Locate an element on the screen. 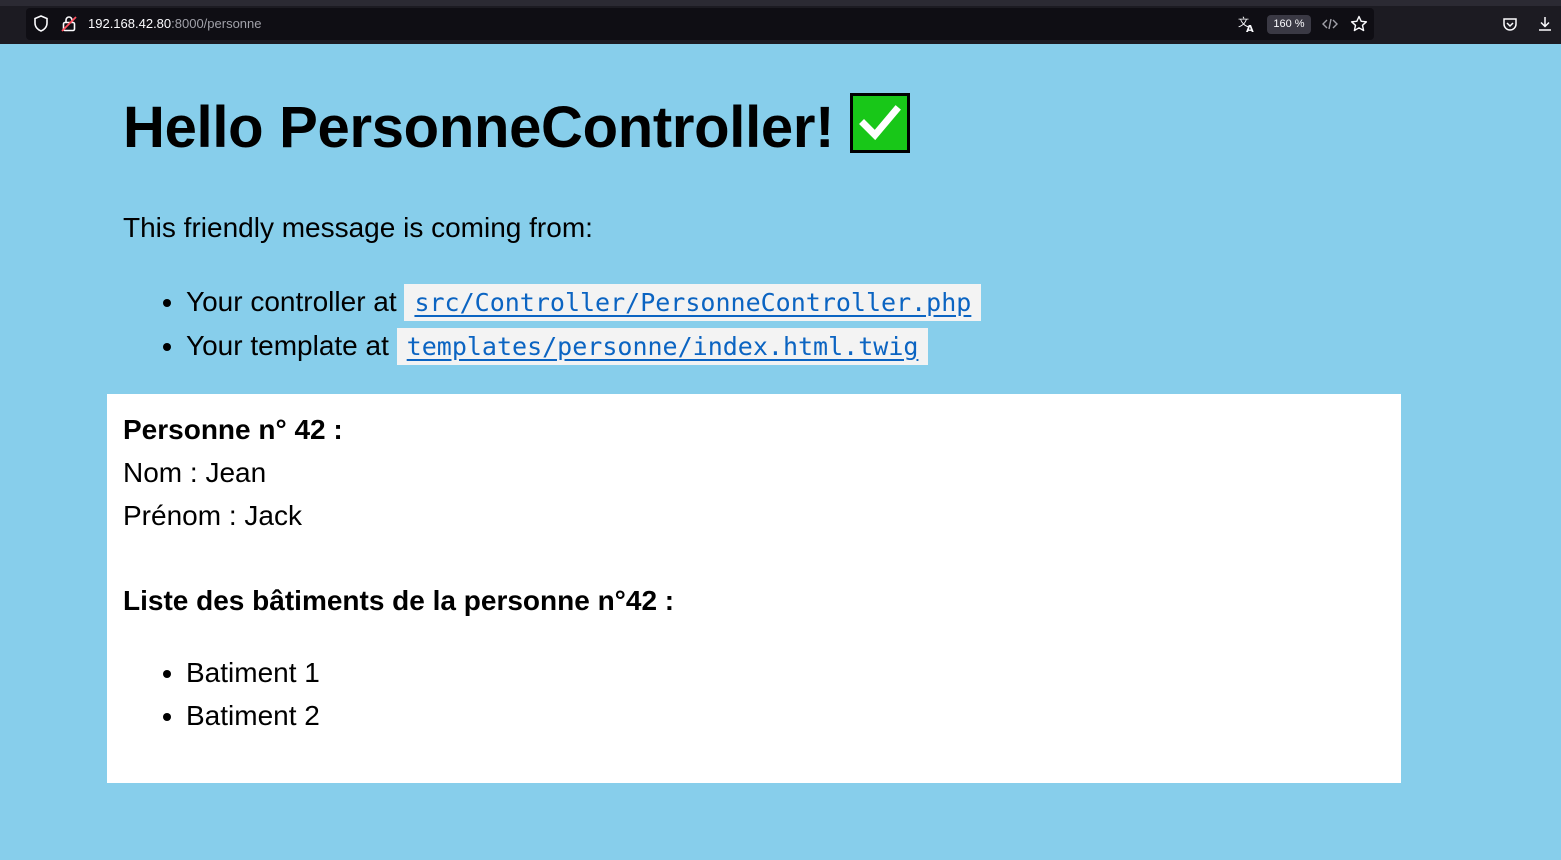  personne-prenom: Prénom : Jack is located at coordinates (212, 515).